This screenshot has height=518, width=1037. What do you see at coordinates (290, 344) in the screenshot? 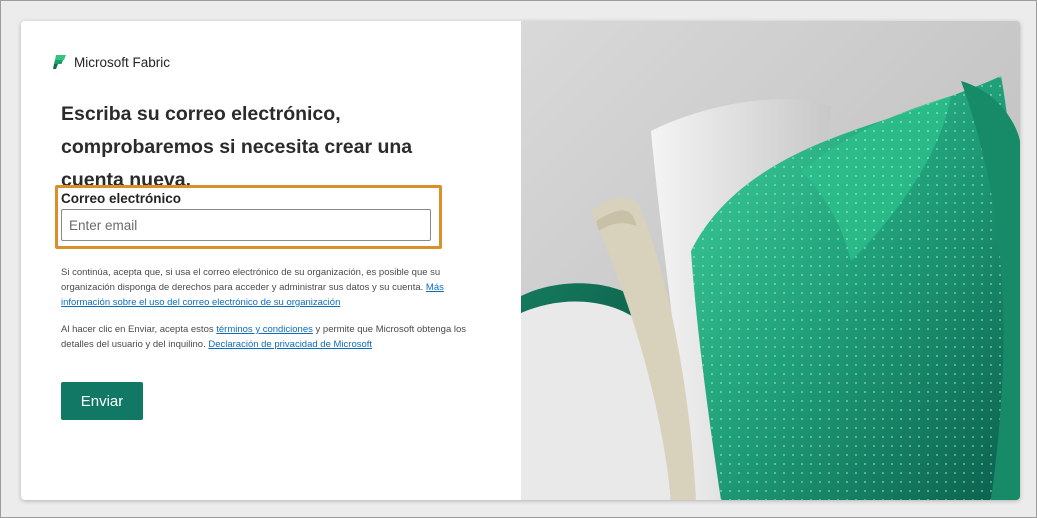
I see `privacy-link: Declaración de privacidad de Microsoft` at bounding box center [290, 344].